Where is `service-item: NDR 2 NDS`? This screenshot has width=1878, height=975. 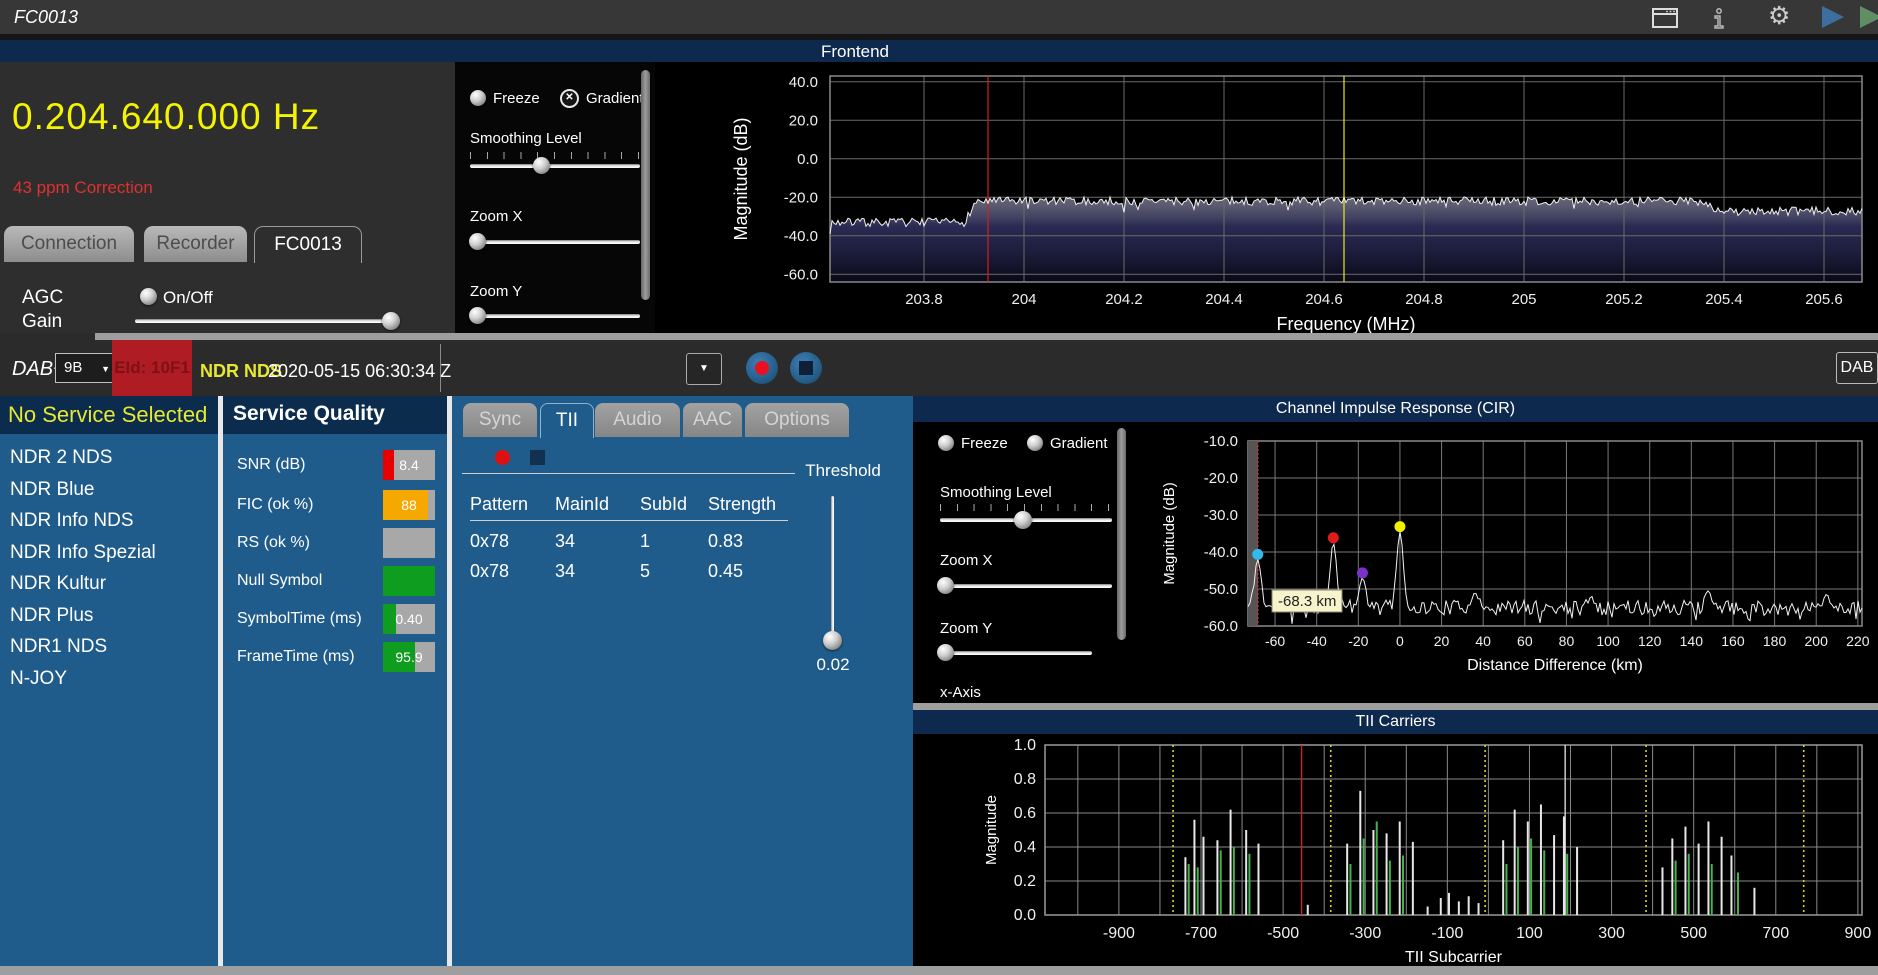
service-item: NDR 2 NDS is located at coordinates (109, 458).